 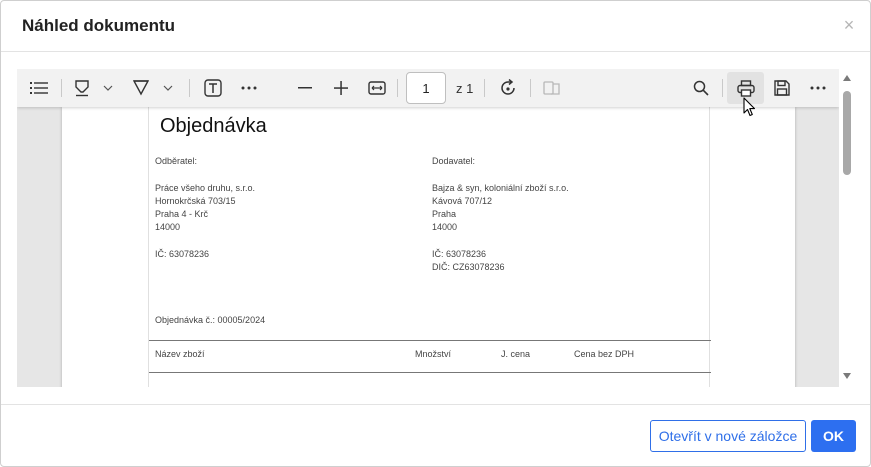 I want to click on document-title: Objednávka, so click(x=213, y=126).